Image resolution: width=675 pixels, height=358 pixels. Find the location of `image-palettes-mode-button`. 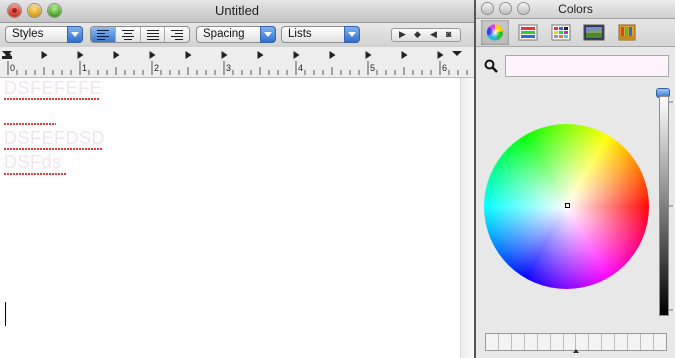

image-palettes-mode-button is located at coordinates (594, 32).